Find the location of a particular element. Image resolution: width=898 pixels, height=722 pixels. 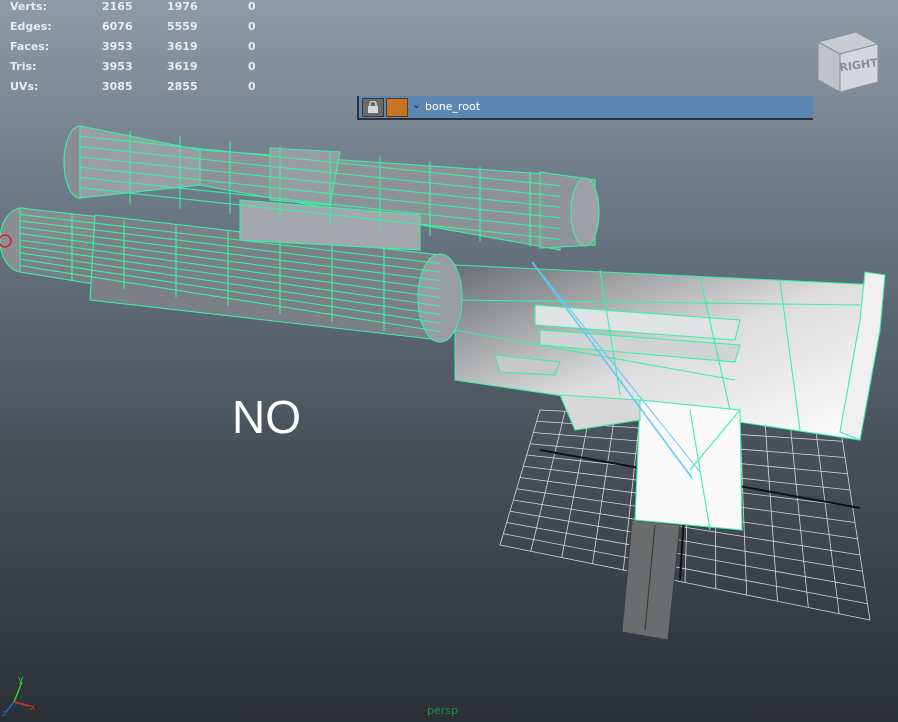

hud-label: Verts: is located at coordinates (29, 6).